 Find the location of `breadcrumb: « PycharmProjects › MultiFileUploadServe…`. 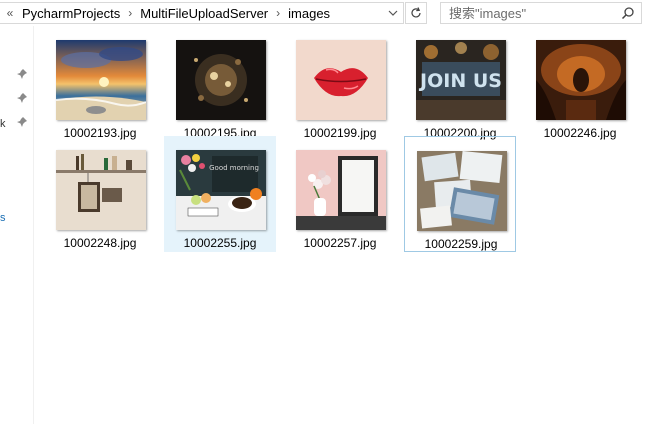

breadcrumb: « PycharmProjects › MultiFileUploadServe… is located at coordinates (191, 13).